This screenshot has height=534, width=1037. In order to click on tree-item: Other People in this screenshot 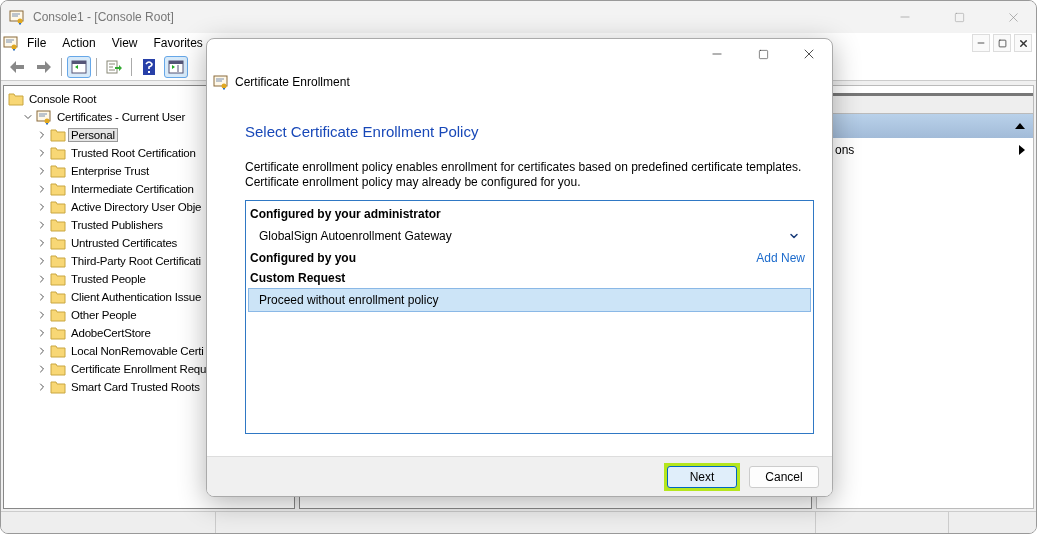, I will do `click(104, 315)`.